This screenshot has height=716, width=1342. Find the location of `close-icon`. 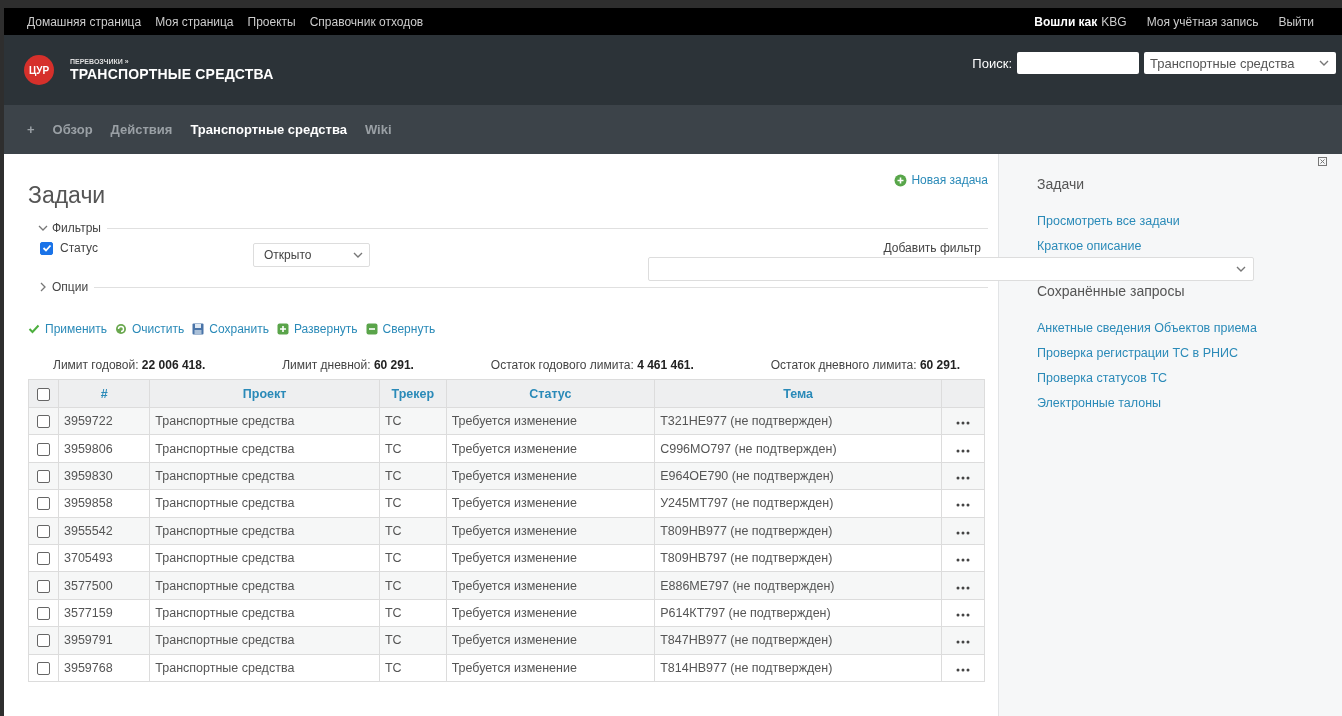

close-icon is located at coordinates (1322, 161).